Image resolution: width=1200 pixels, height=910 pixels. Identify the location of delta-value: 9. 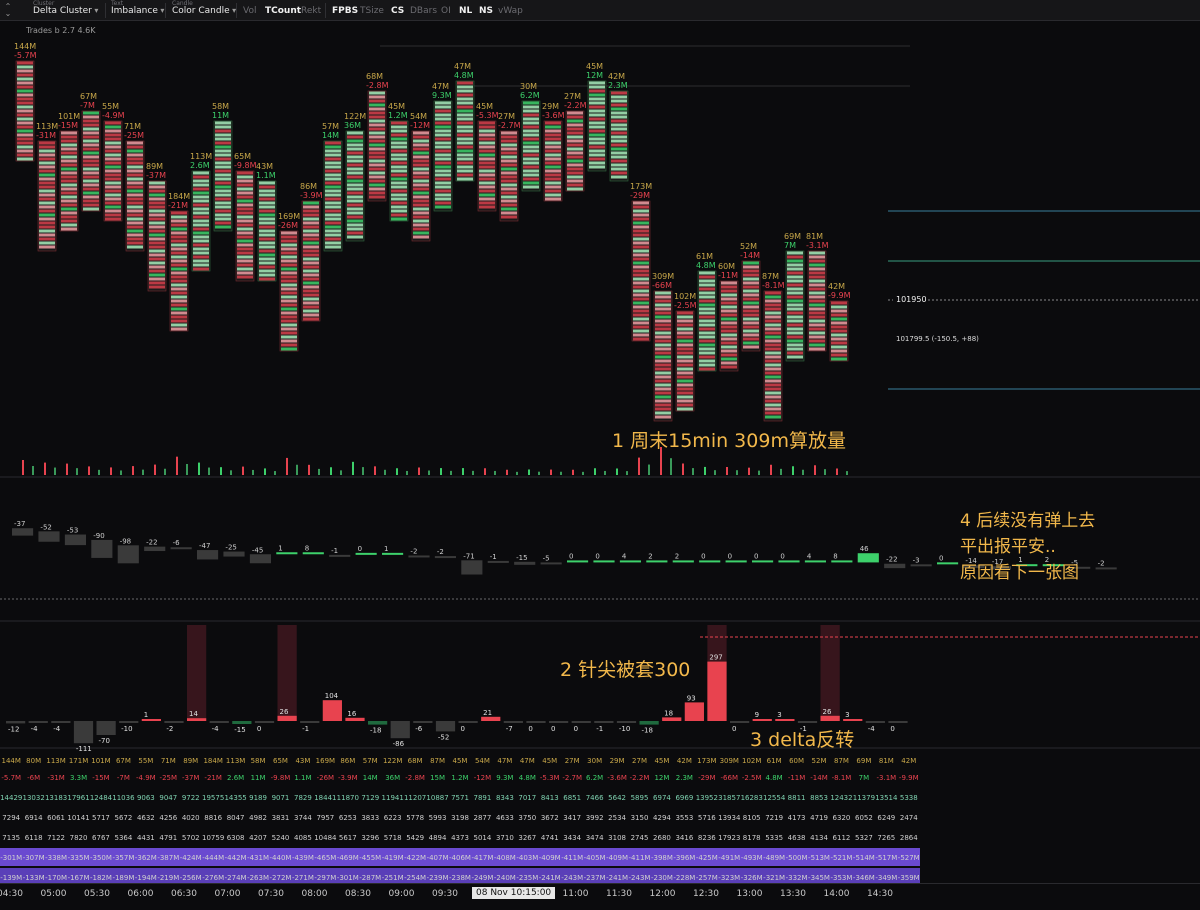
(757, 715).